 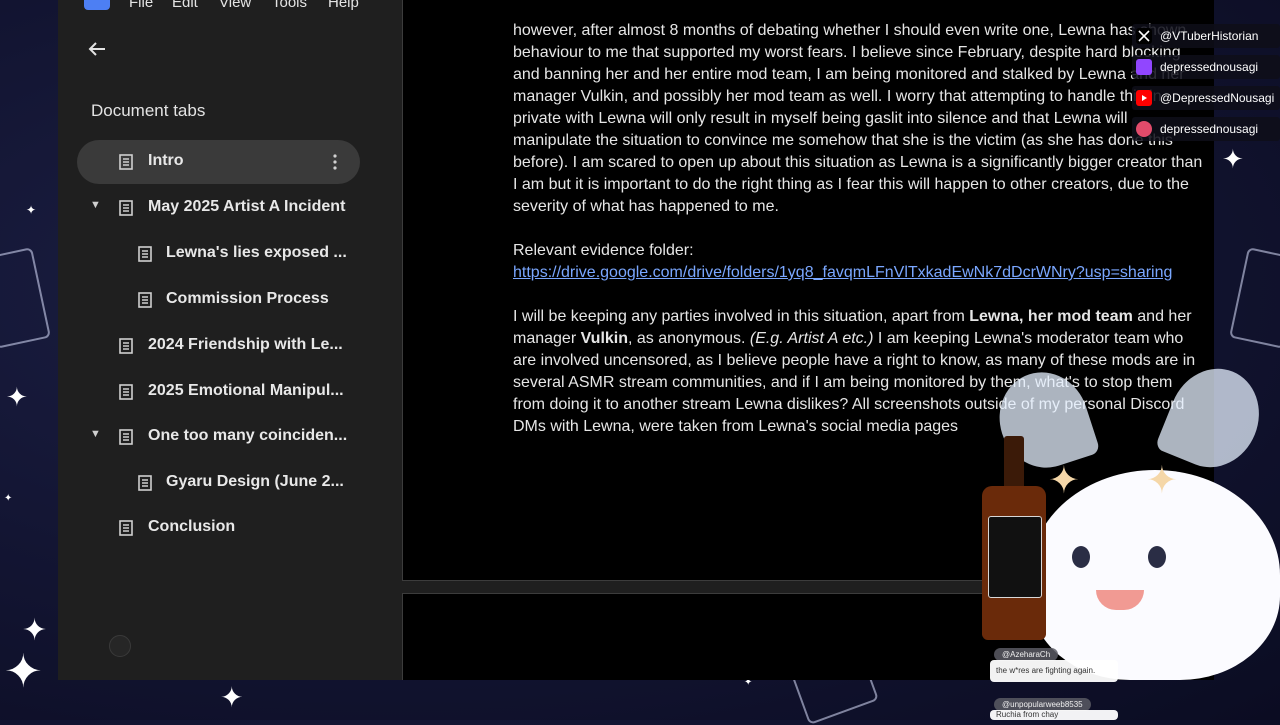 What do you see at coordinates (1144, 36) in the screenshot?
I see `x-logo-icon` at bounding box center [1144, 36].